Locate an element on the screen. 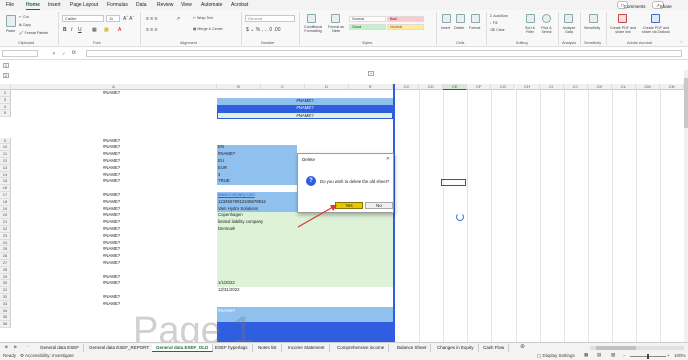 The image size is (688, 360). sheet-tab-active: General data ESEF_OLD is located at coordinates (183, 348).